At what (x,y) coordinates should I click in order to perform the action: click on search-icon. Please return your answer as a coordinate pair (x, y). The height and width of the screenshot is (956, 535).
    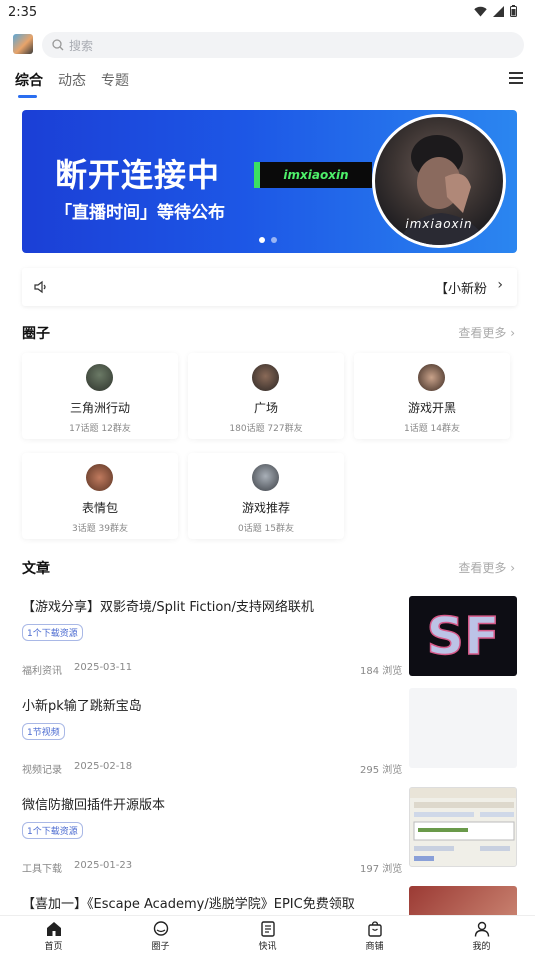
    Looking at the image, I should click on (58, 45).